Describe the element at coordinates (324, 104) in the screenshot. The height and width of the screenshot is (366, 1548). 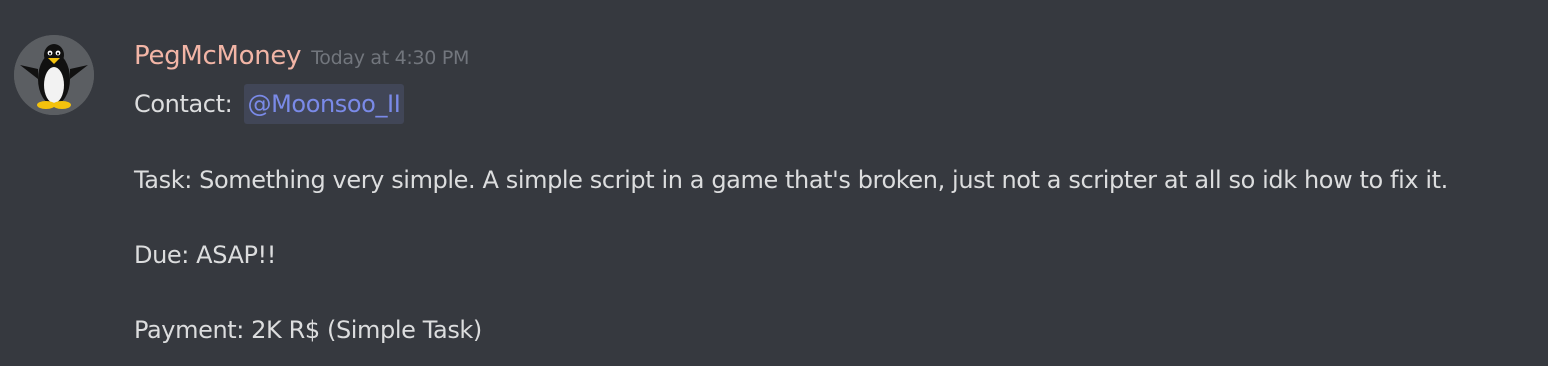
I see `user-mention: @Moonsoo_II` at that location.